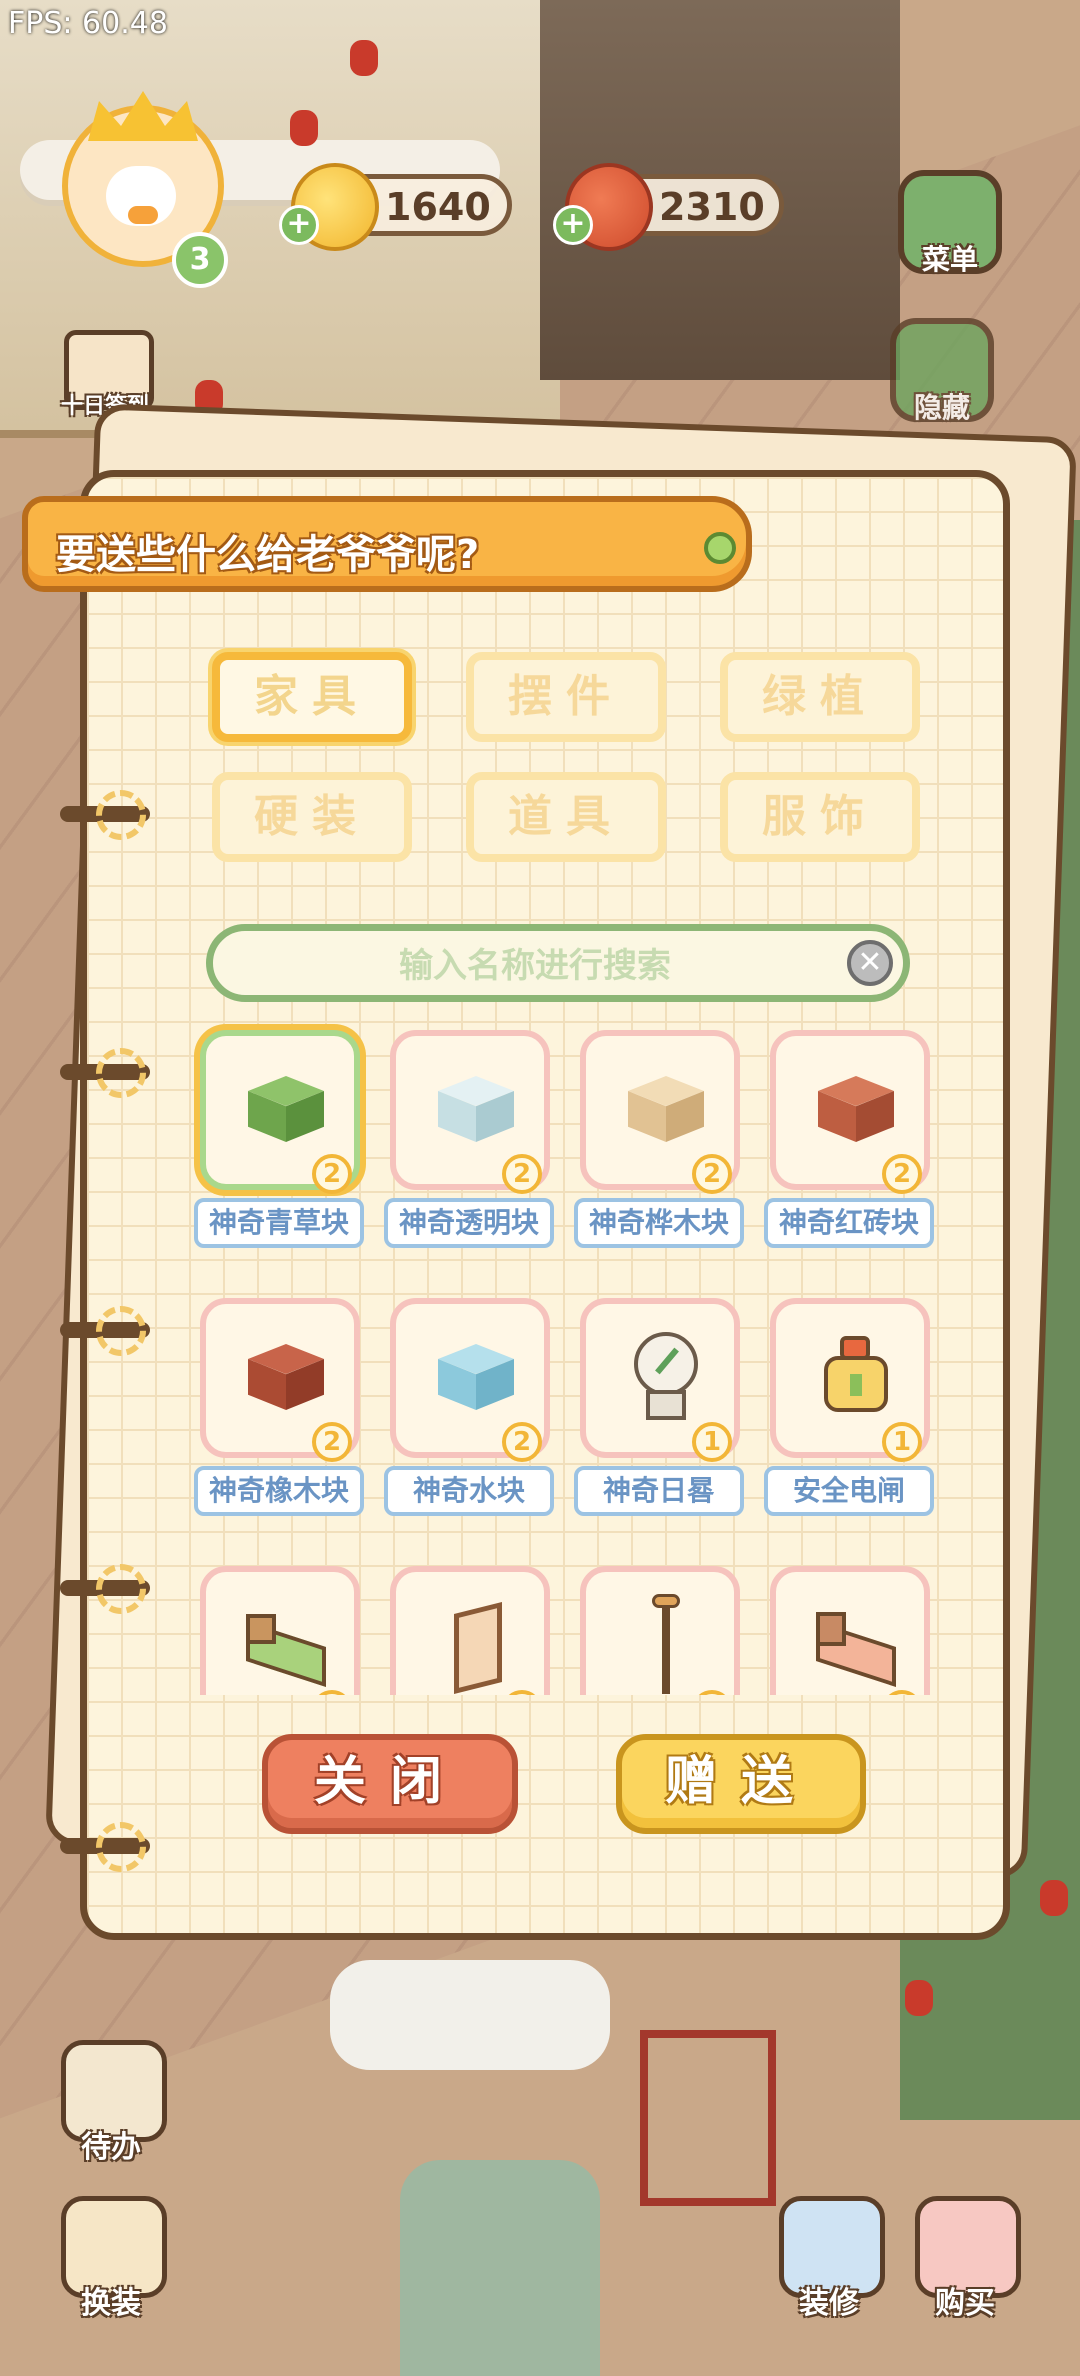 Image resolution: width=1080 pixels, height=2376 pixels. Describe the element at coordinates (712, 207) in the screenshot. I see `apple-amount: 2310` at that location.